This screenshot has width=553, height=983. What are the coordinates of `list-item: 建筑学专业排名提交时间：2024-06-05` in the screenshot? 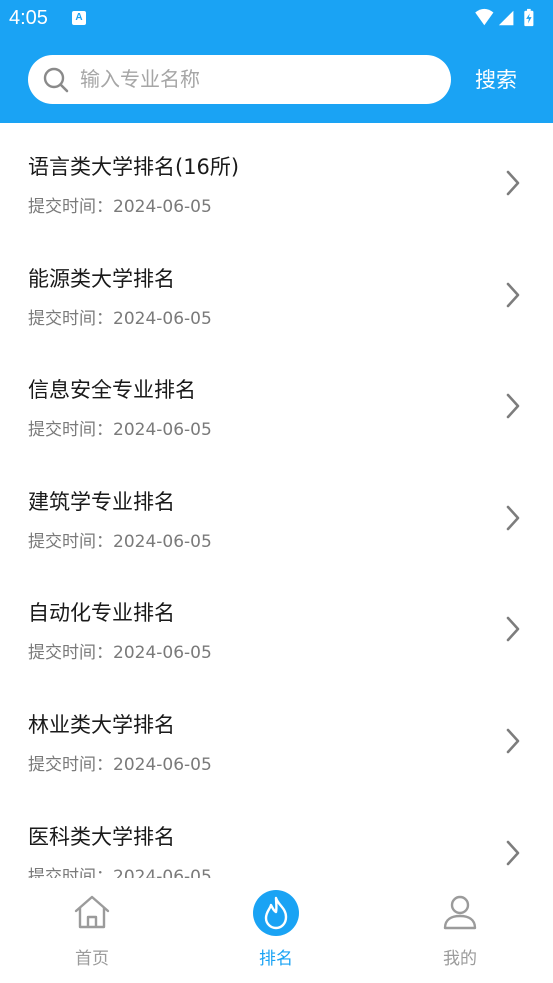 It's located at (276, 514).